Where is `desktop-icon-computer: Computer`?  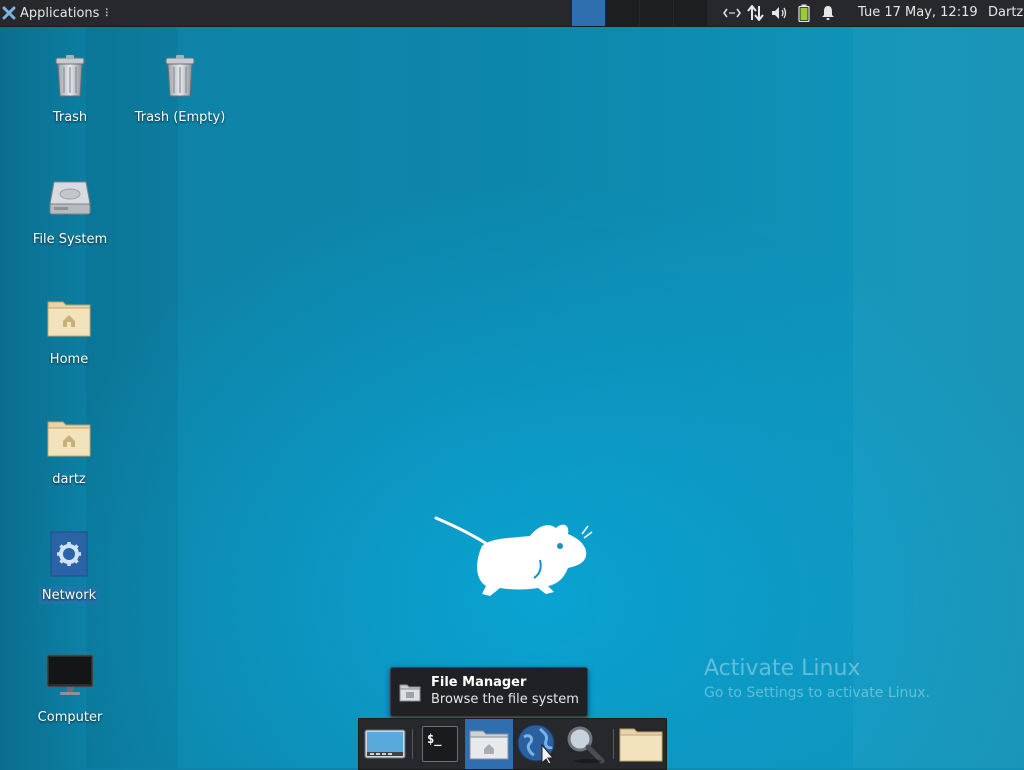
desktop-icon-computer: Computer is located at coordinates (70, 689).